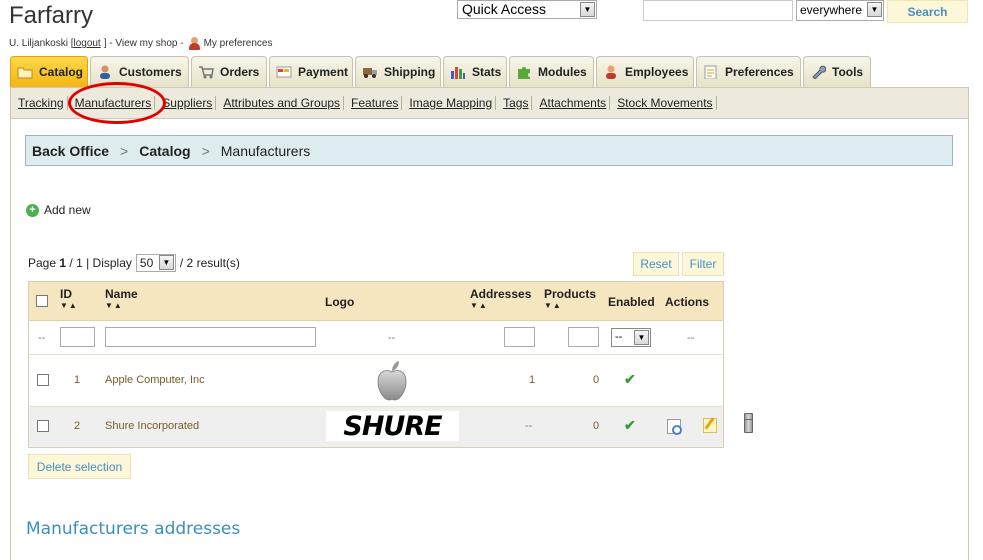 The width and height of the screenshot is (983, 560). What do you see at coordinates (410, 72) in the screenshot?
I see `tab-label: Shipping` at bounding box center [410, 72].